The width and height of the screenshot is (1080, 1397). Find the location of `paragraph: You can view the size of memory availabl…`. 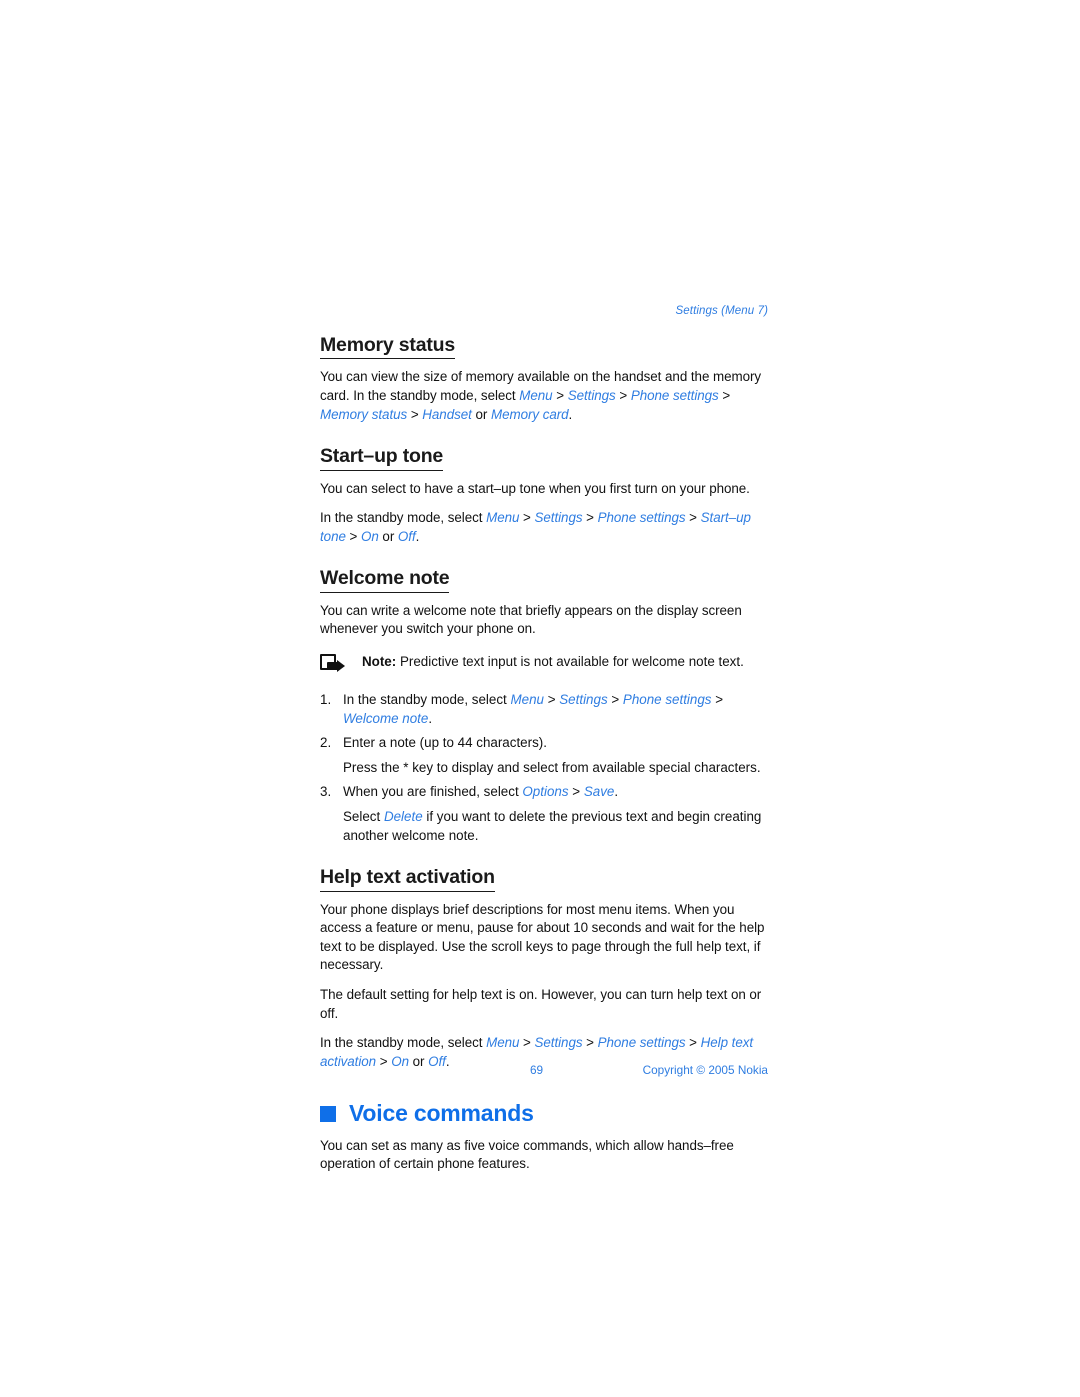

paragraph: You can view the size of memory availabl… is located at coordinates (544, 396).